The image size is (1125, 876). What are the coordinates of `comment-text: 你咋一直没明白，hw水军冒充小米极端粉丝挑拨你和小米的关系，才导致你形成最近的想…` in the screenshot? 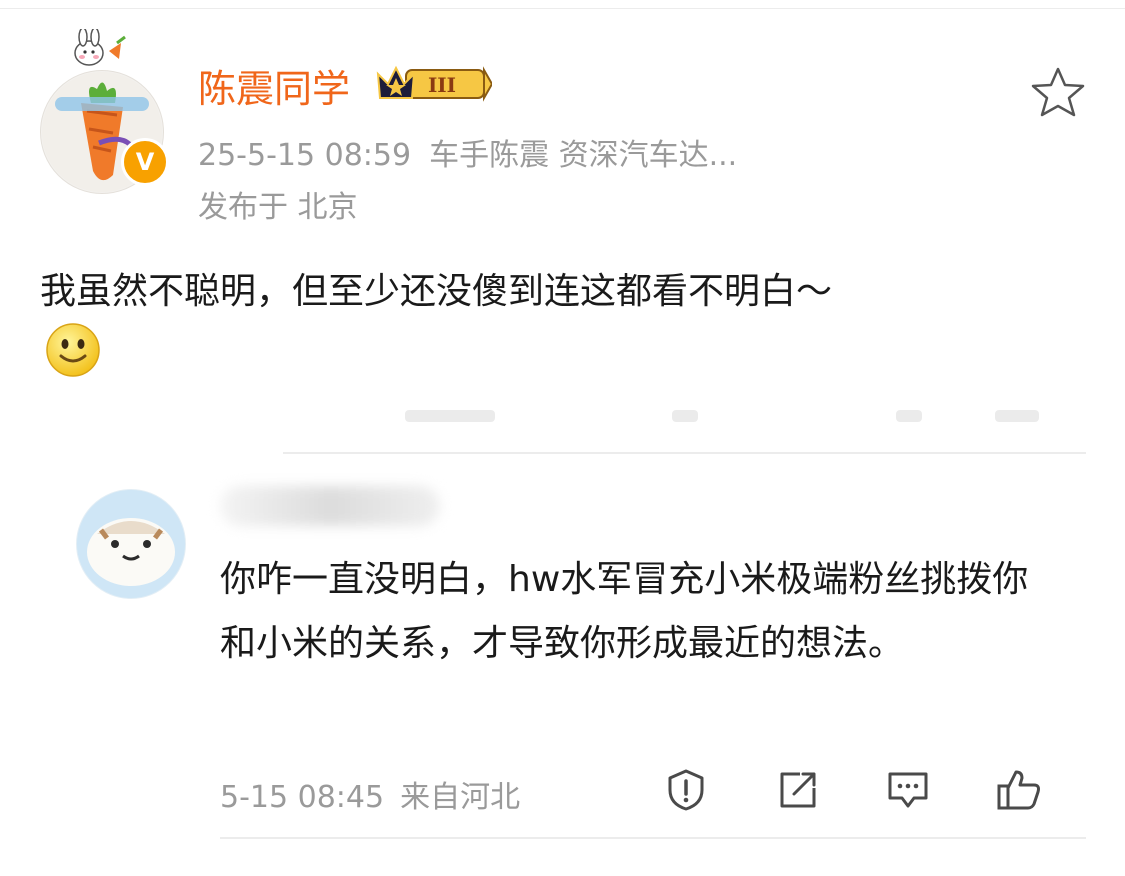 It's located at (630, 612).